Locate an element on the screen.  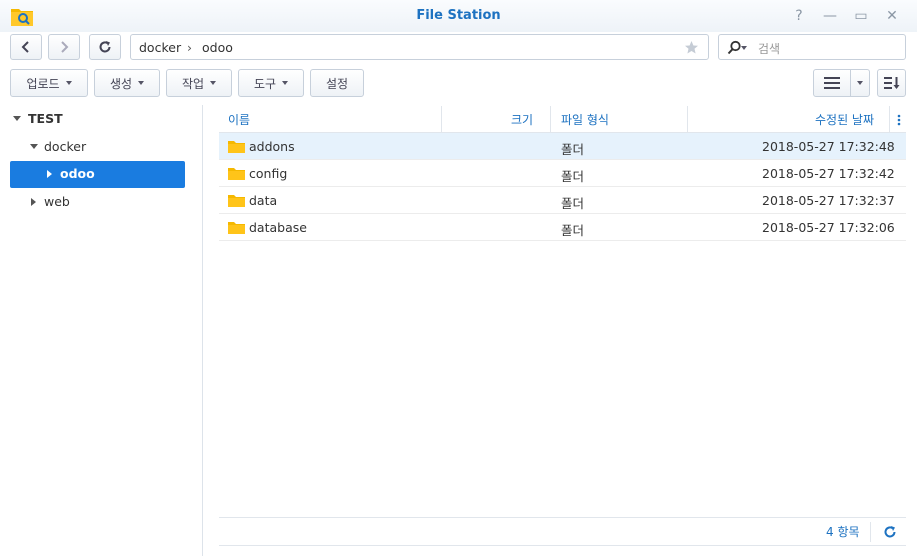
file-name: database is located at coordinates (278, 227).